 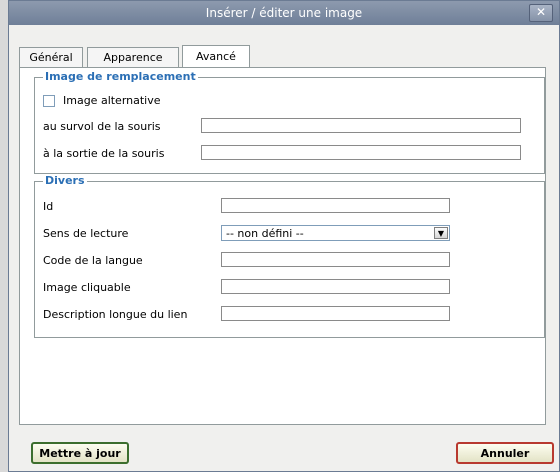 I want to click on dialog-titlebar: Insérer / éditer une image ✕, so click(x=284, y=13).